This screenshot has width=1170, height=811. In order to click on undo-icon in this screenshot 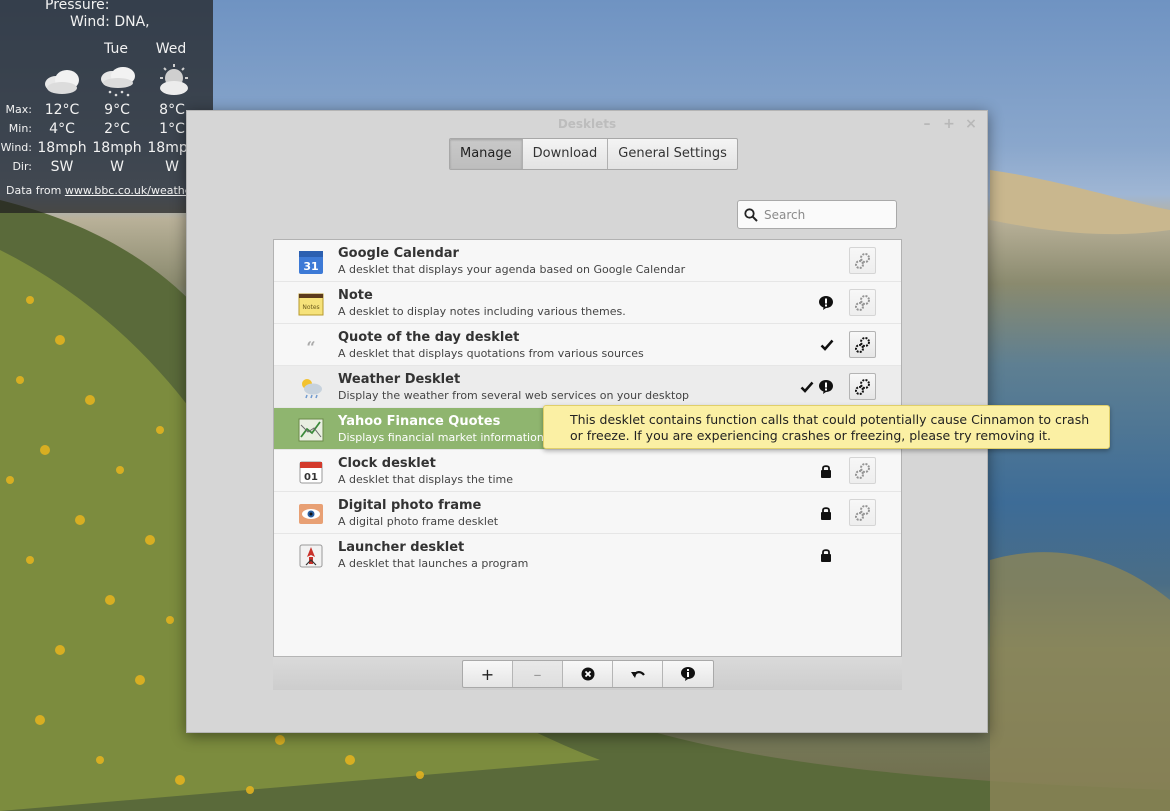, I will do `click(637, 674)`.